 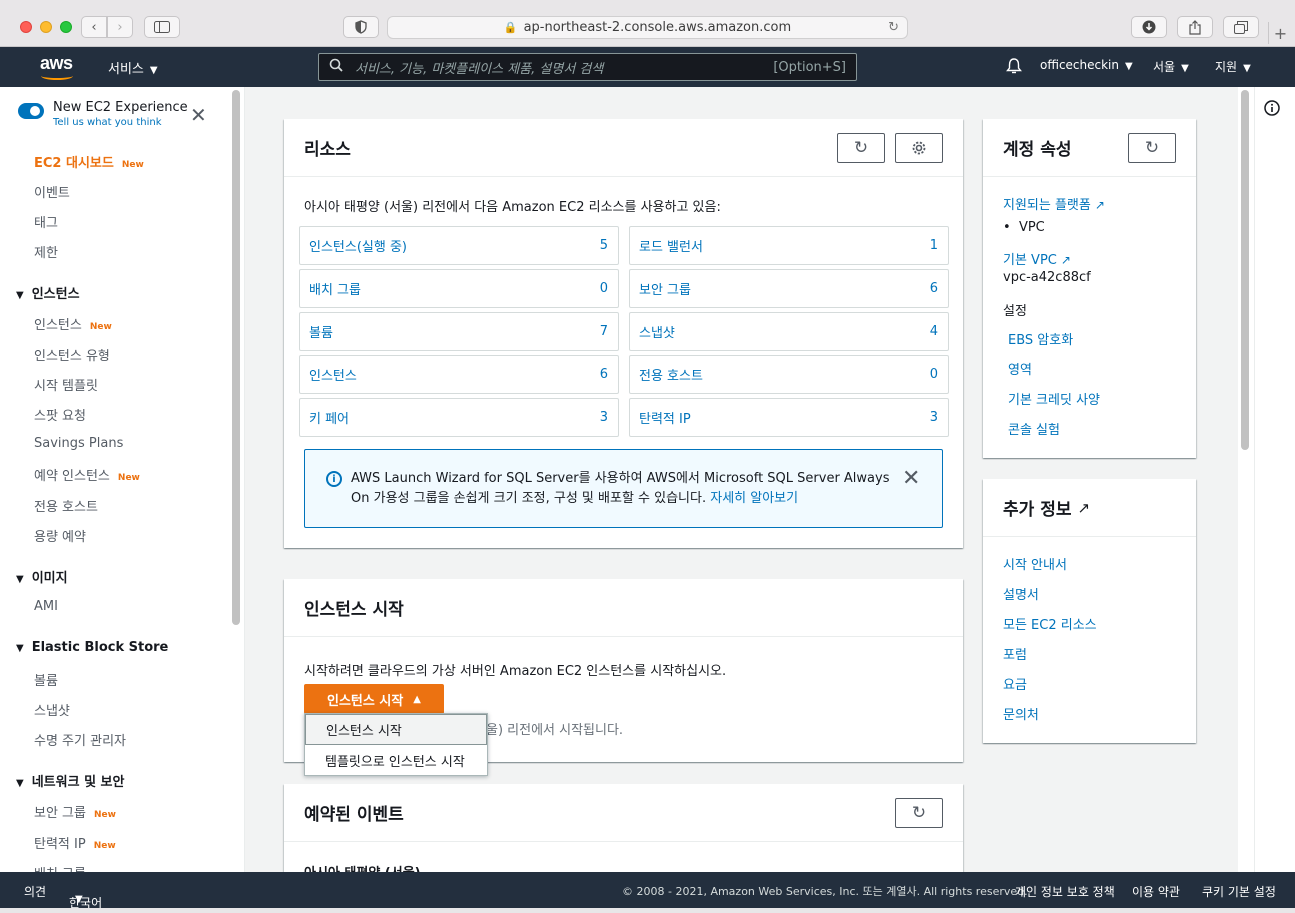 I want to click on resource-load-balancers: 로드 밸런서 1, so click(x=789, y=245).